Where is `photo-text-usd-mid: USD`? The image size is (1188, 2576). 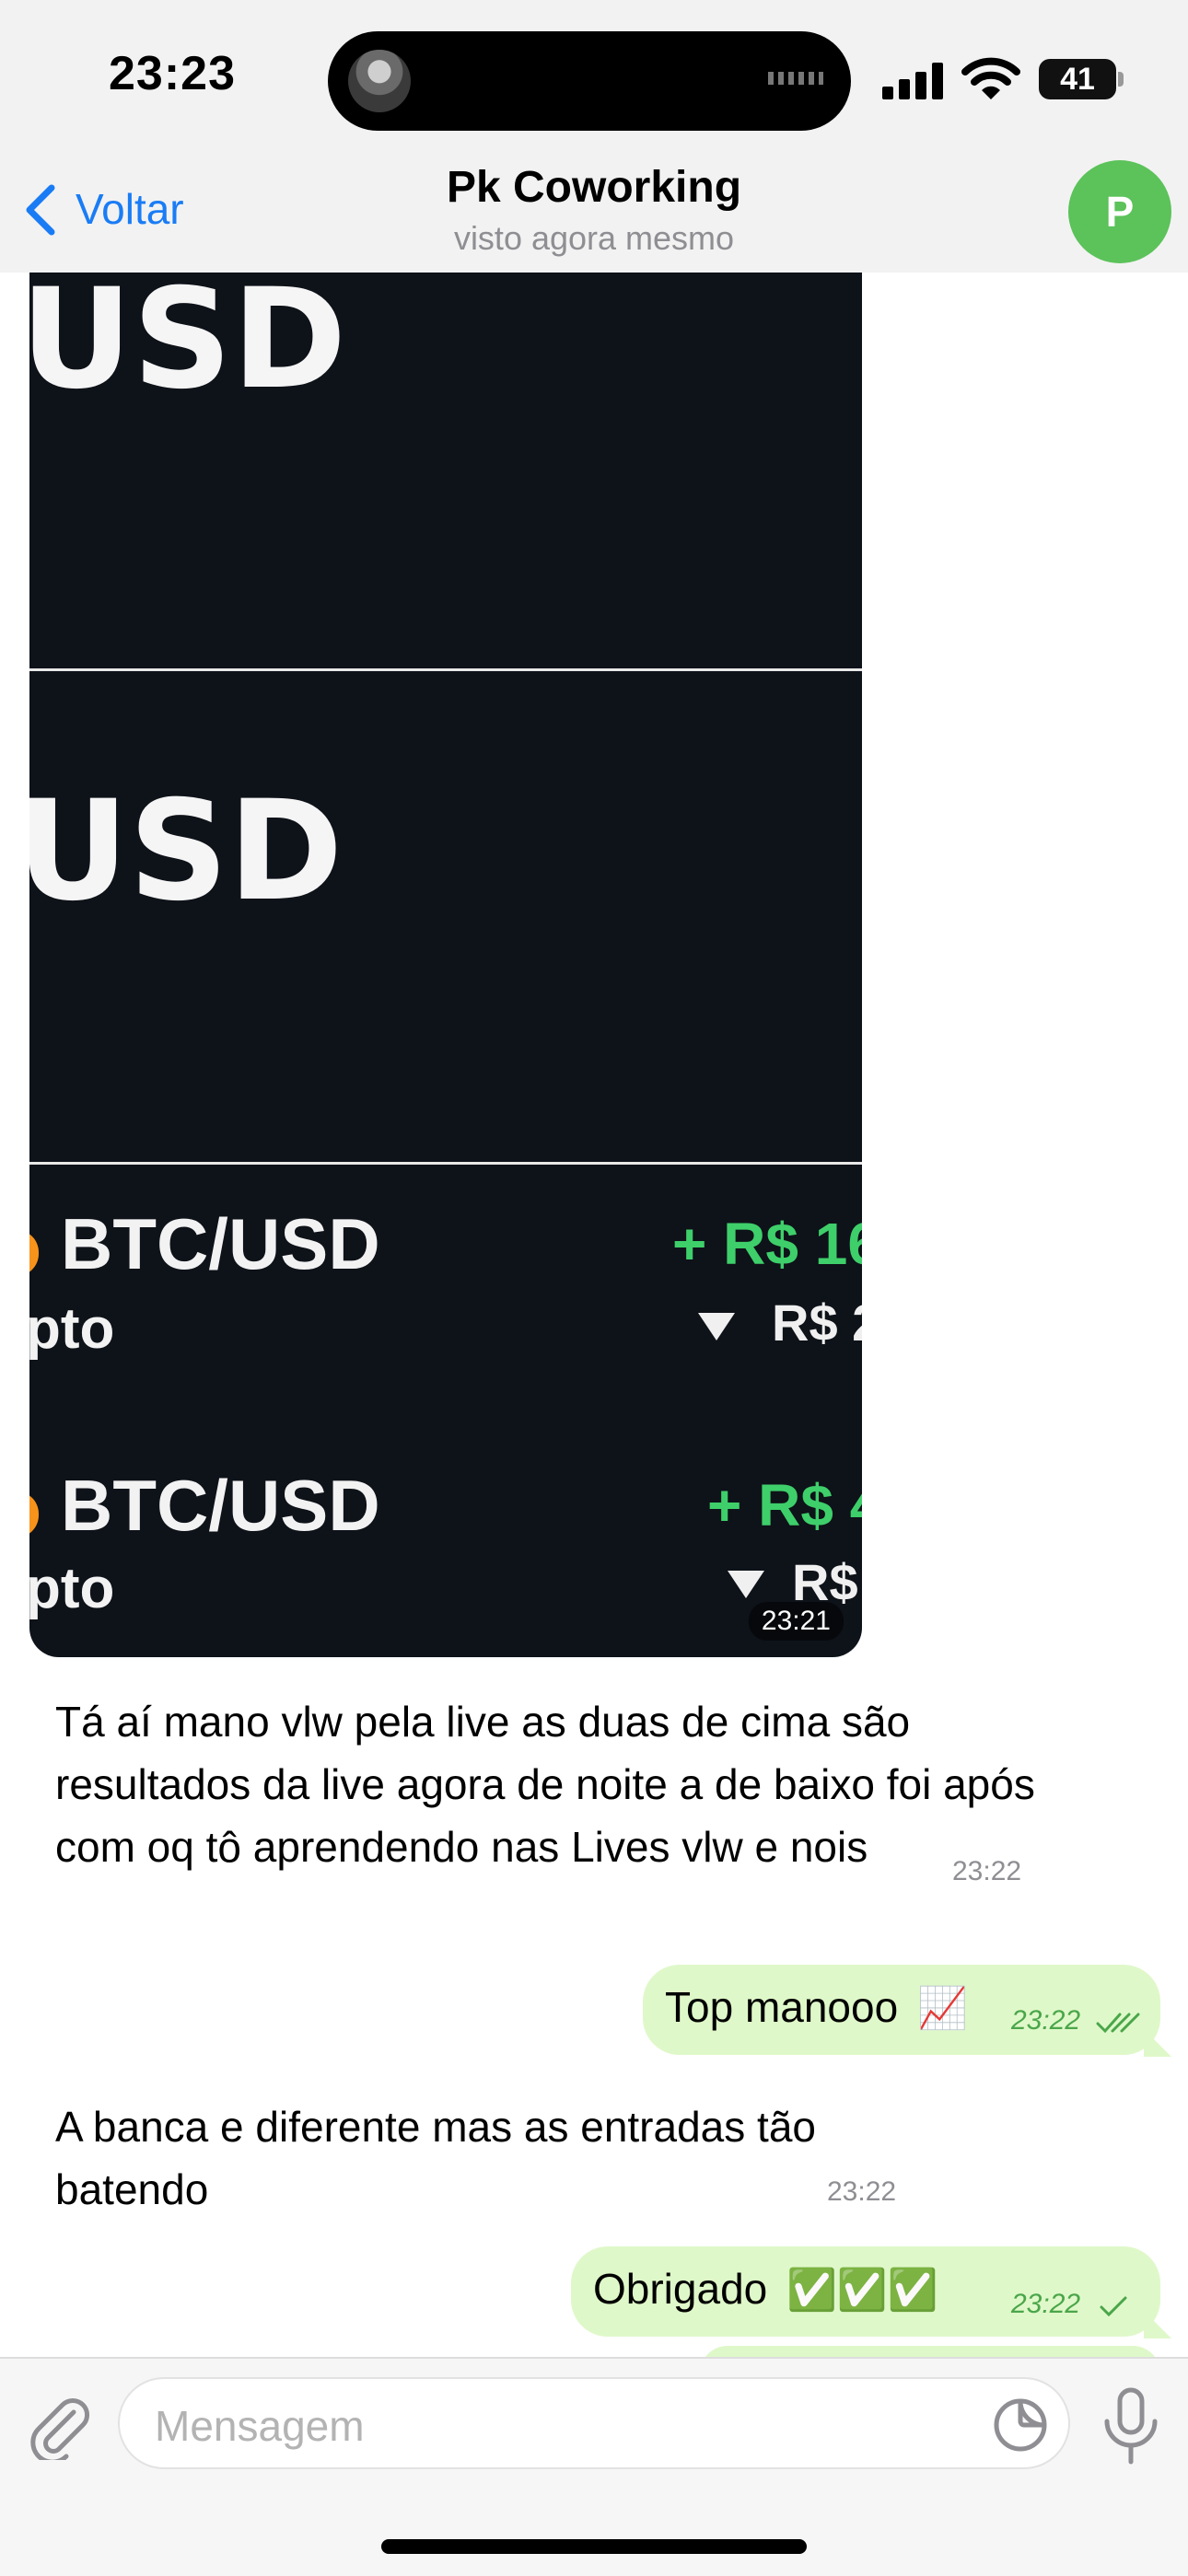 photo-text-usd-mid: USD is located at coordinates (186, 852).